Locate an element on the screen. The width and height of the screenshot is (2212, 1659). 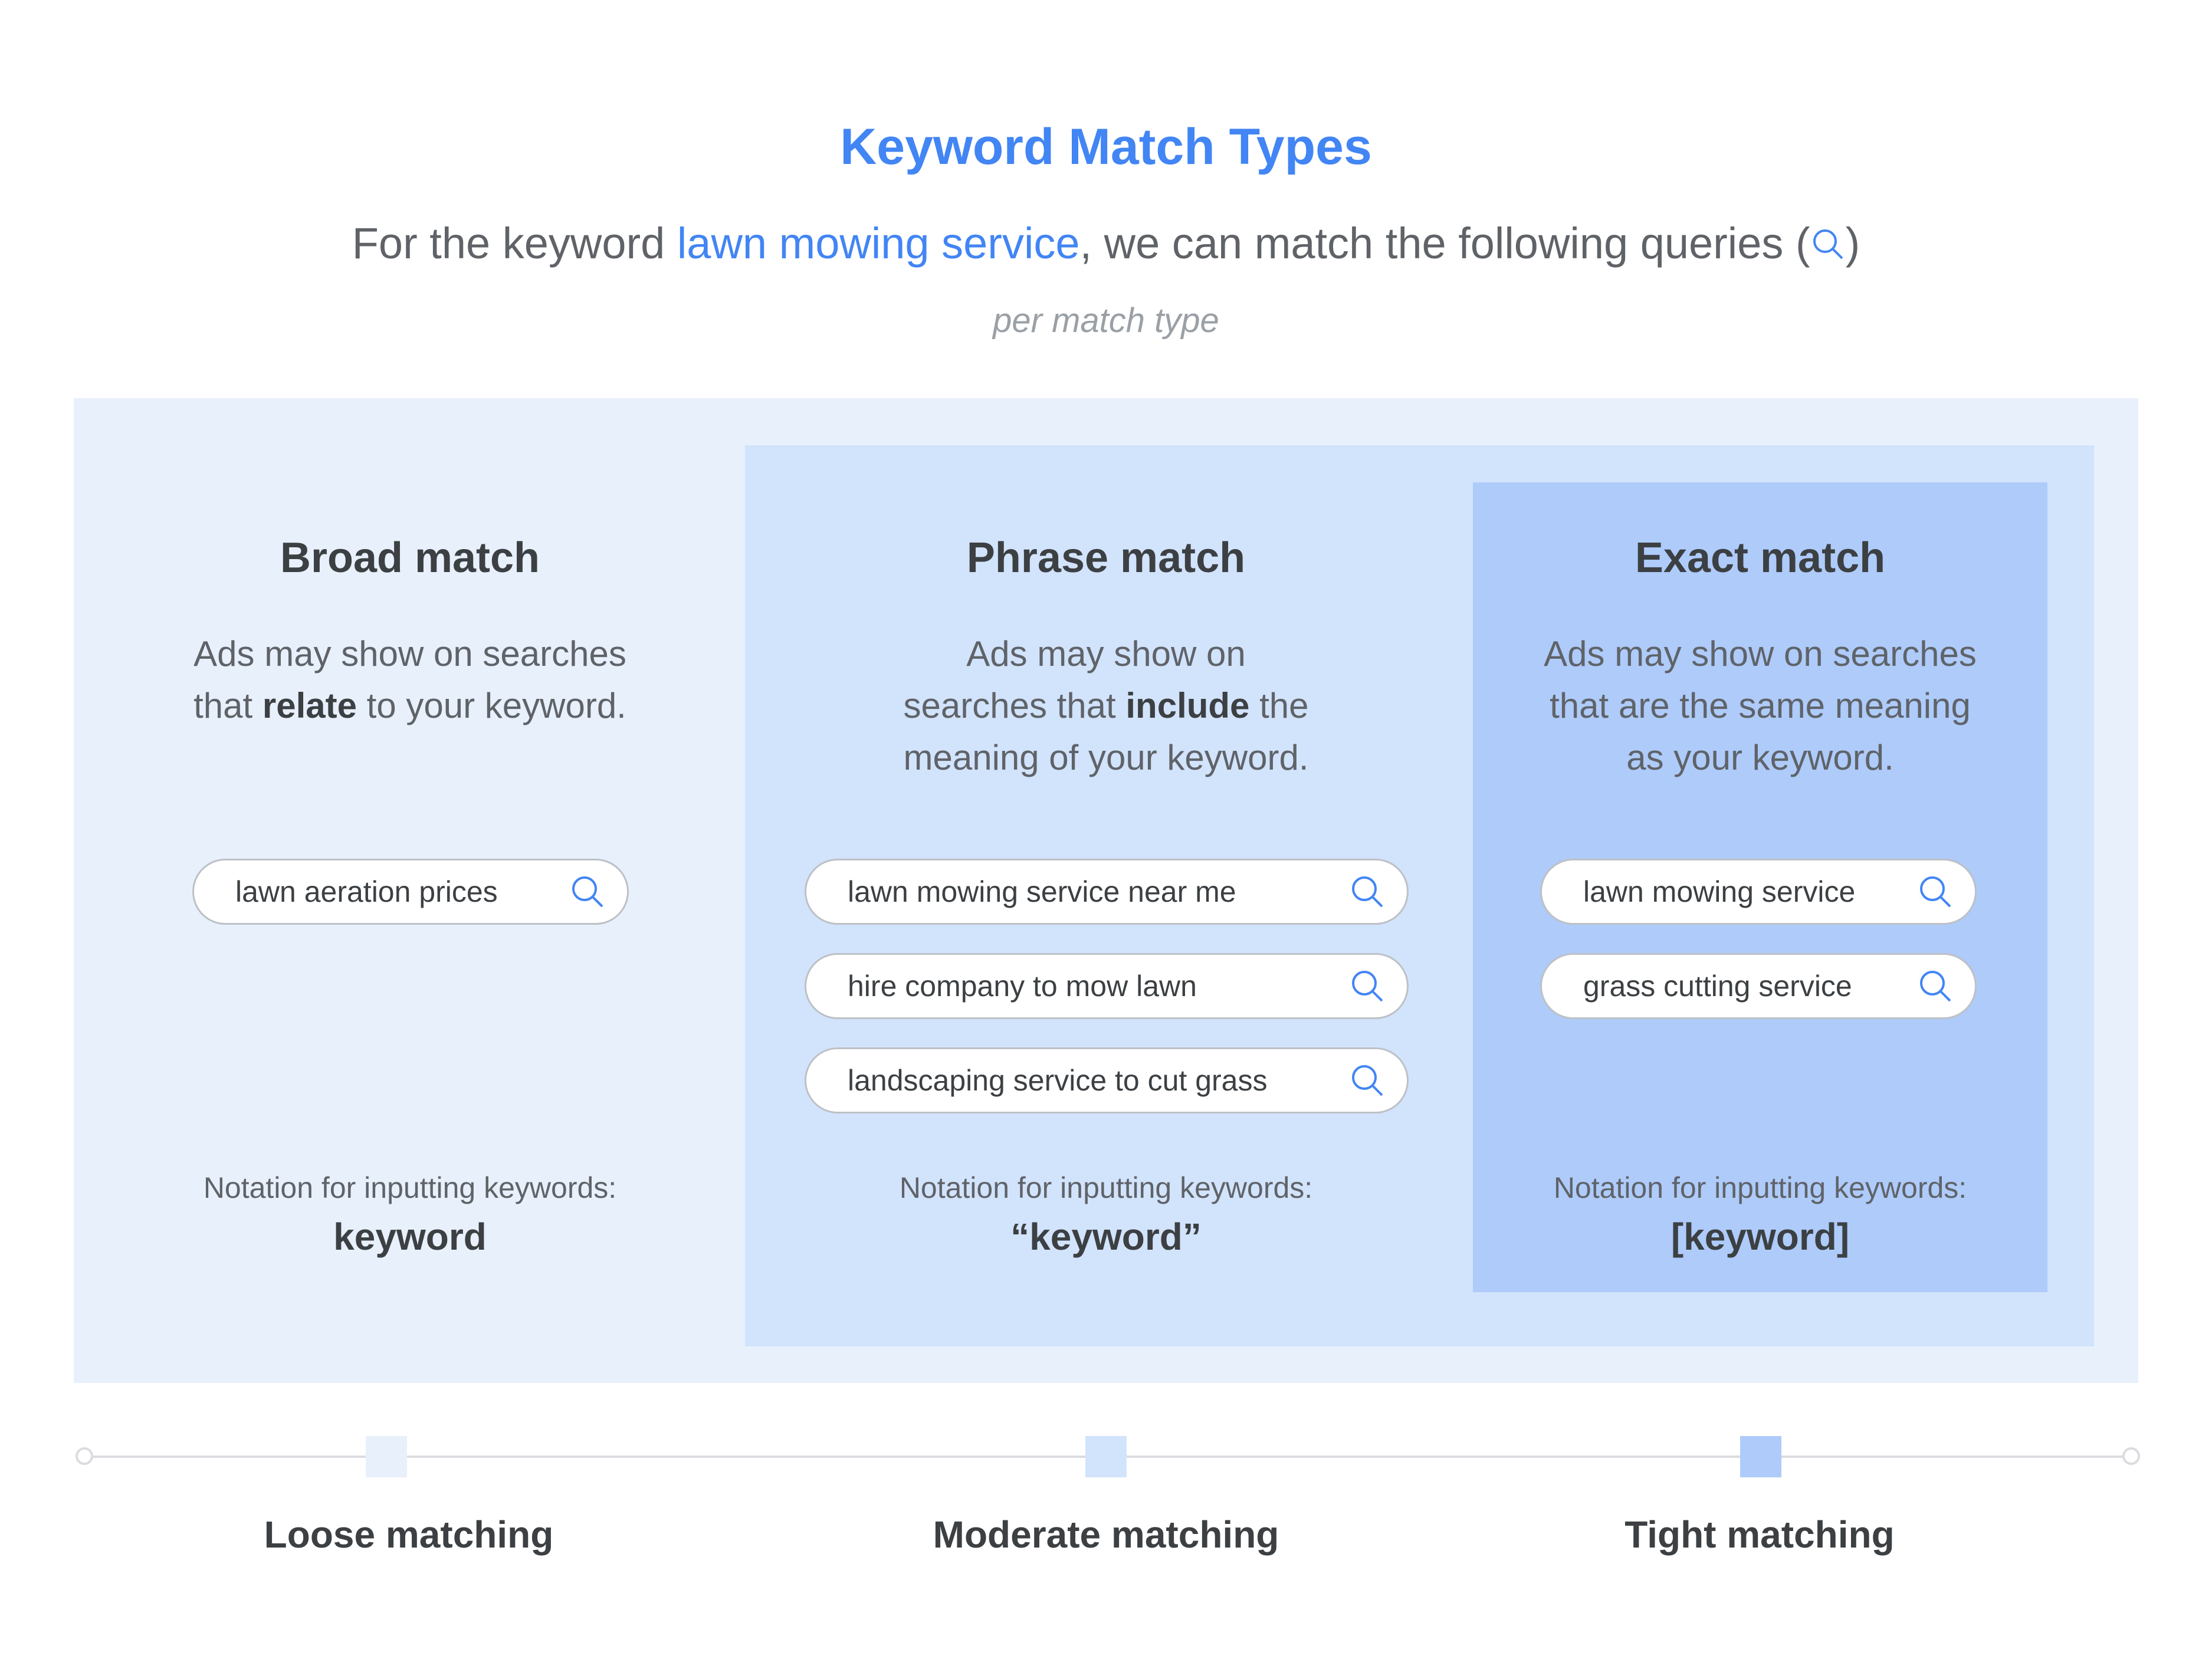
search-query-pill: lawn mowing service is located at coordinates (1758, 892).